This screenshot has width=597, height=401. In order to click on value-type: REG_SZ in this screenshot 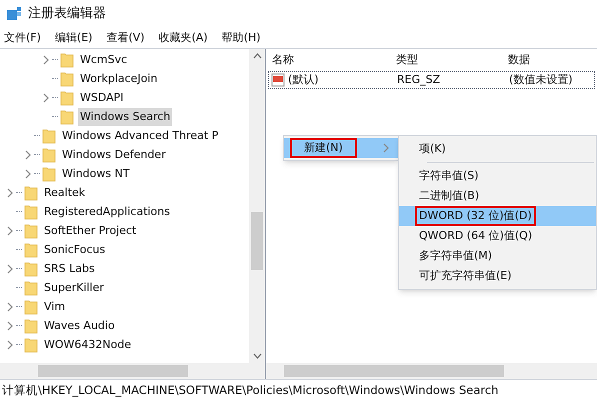, I will do `click(419, 80)`.